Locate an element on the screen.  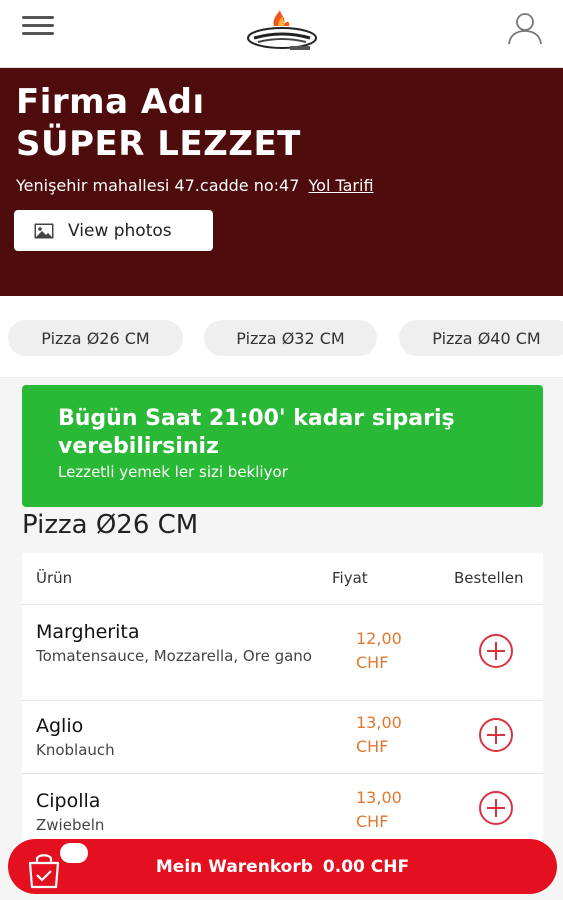
notice-subtitle: Lezzetli yemek ler sizi bekliyor is located at coordinates (173, 472).